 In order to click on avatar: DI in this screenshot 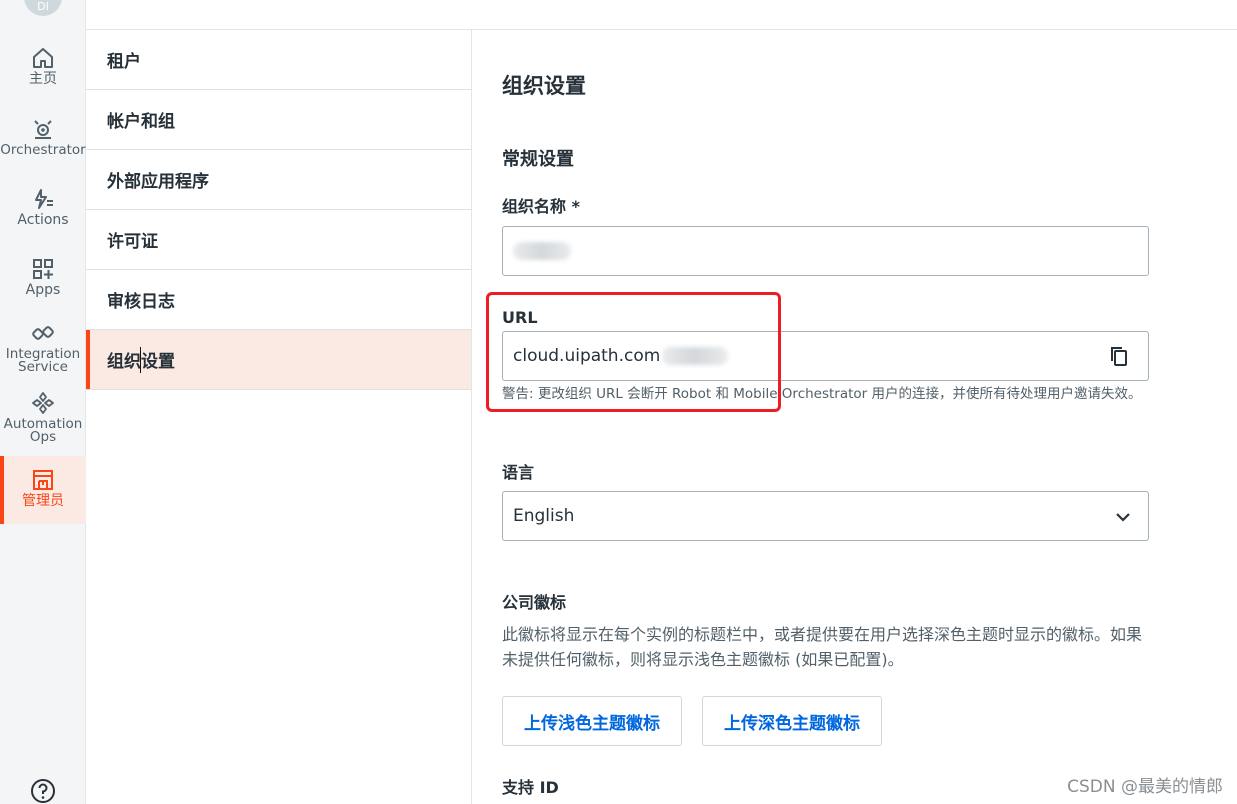, I will do `click(43, 8)`.